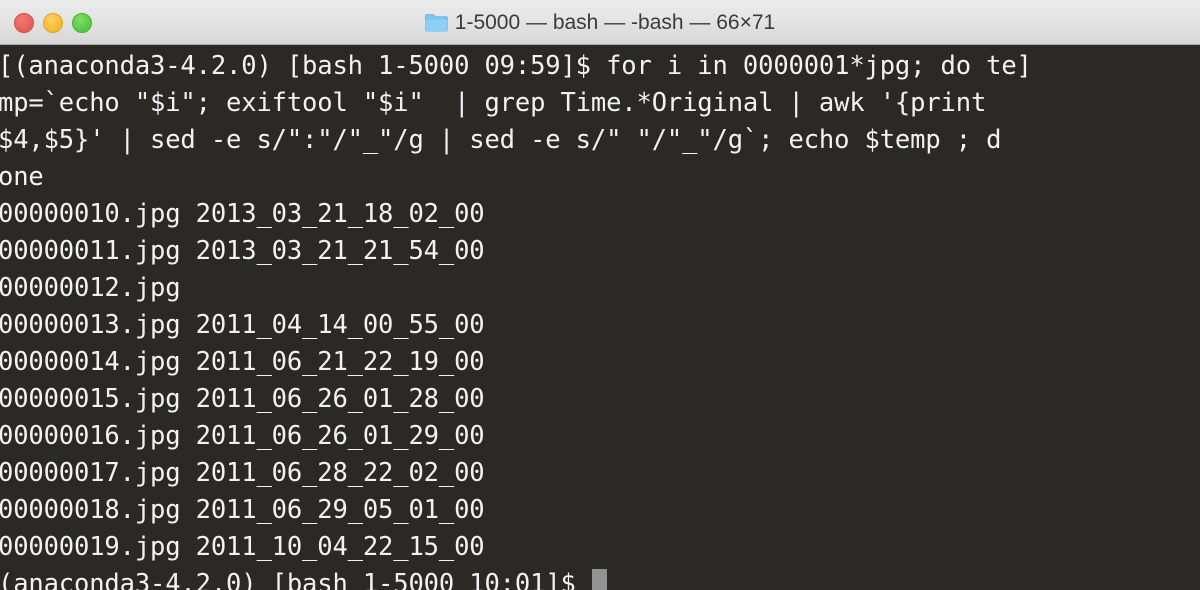 Image resolution: width=1200 pixels, height=590 pixels. Describe the element at coordinates (242, 436) in the screenshot. I see `terminal-line-output-7: 00000016.jpg 2011_06_26_01_29_00` at that location.